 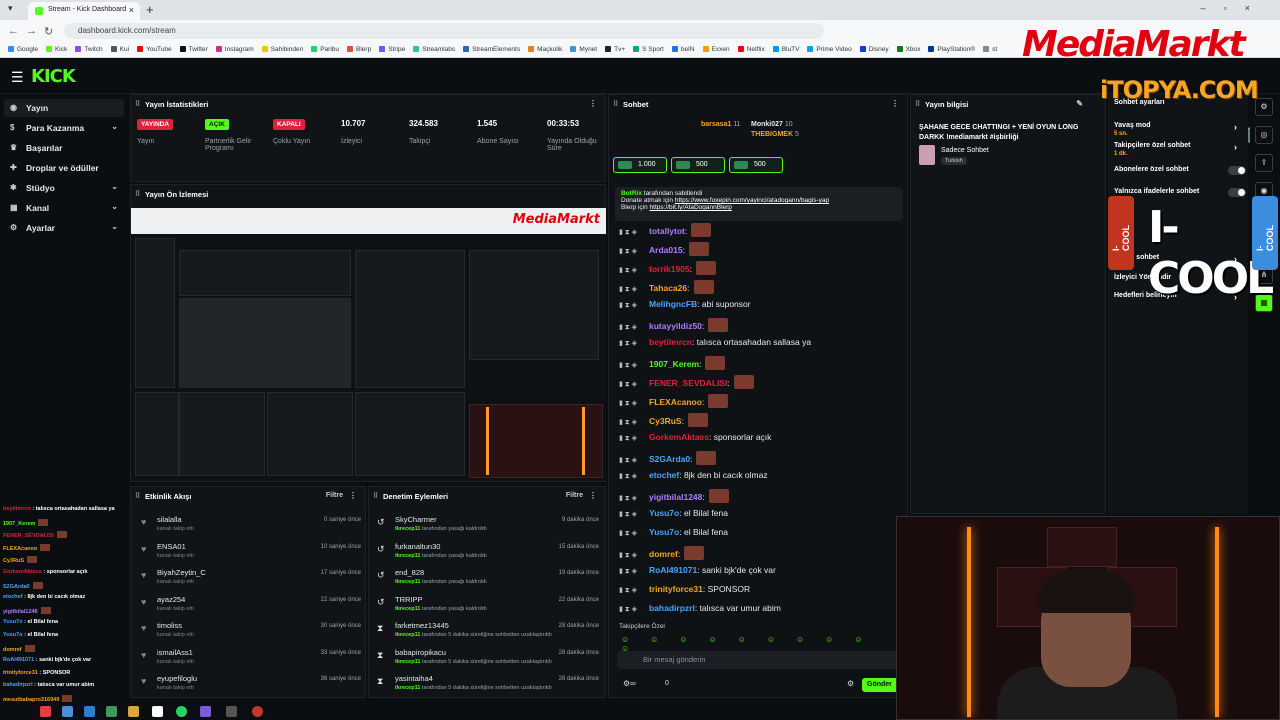 I want to click on target-icon: ◎, so click(x=1264, y=135).